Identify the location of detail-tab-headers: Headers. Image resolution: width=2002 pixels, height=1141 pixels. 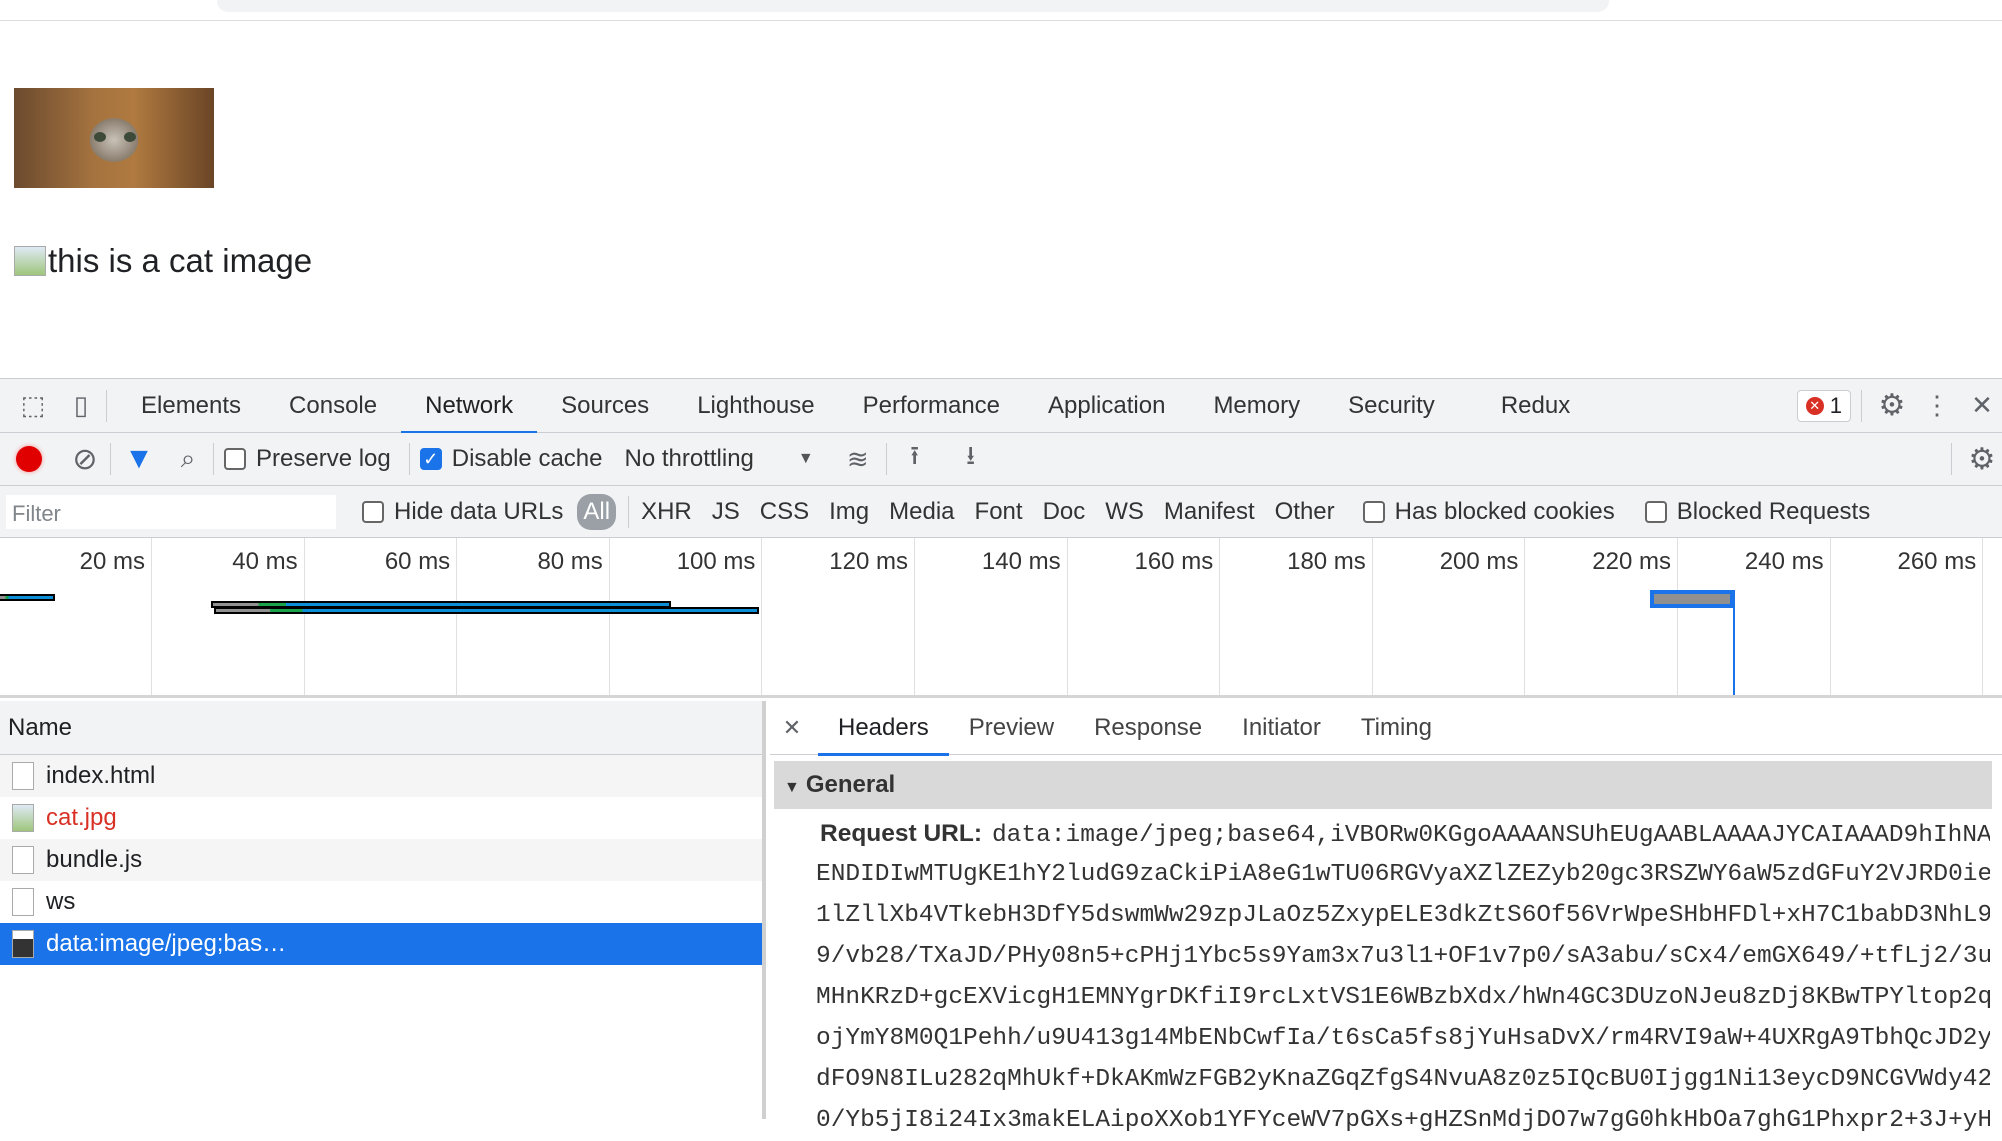
(883, 728).